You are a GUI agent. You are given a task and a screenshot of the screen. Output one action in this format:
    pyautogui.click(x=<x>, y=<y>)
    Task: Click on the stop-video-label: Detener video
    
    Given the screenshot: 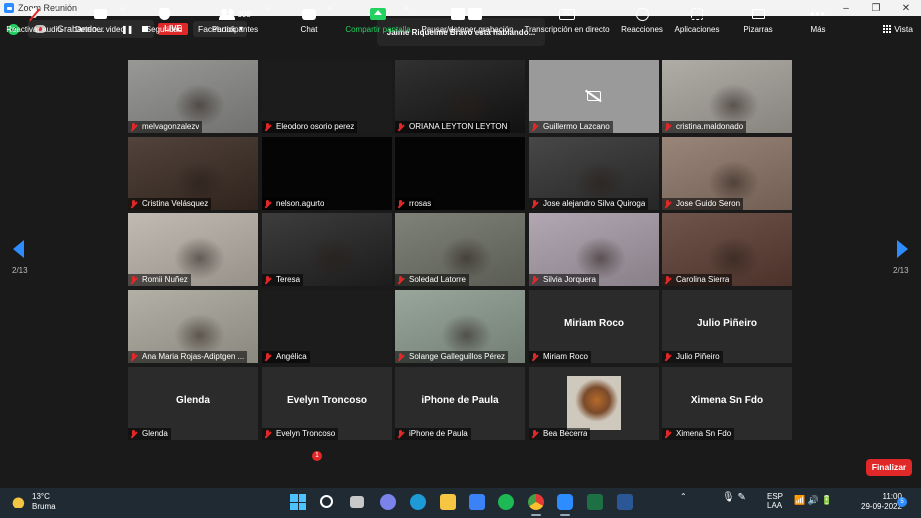 What is the action you would take?
    pyautogui.click(x=100, y=29)
    